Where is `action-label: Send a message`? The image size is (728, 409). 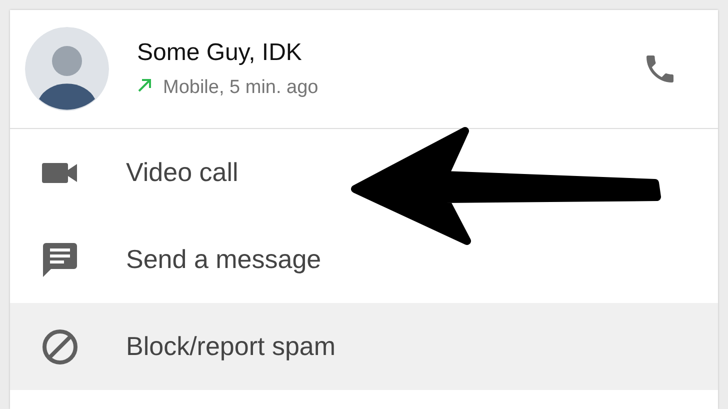
action-label: Send a message is located at coordinates (224, 259).